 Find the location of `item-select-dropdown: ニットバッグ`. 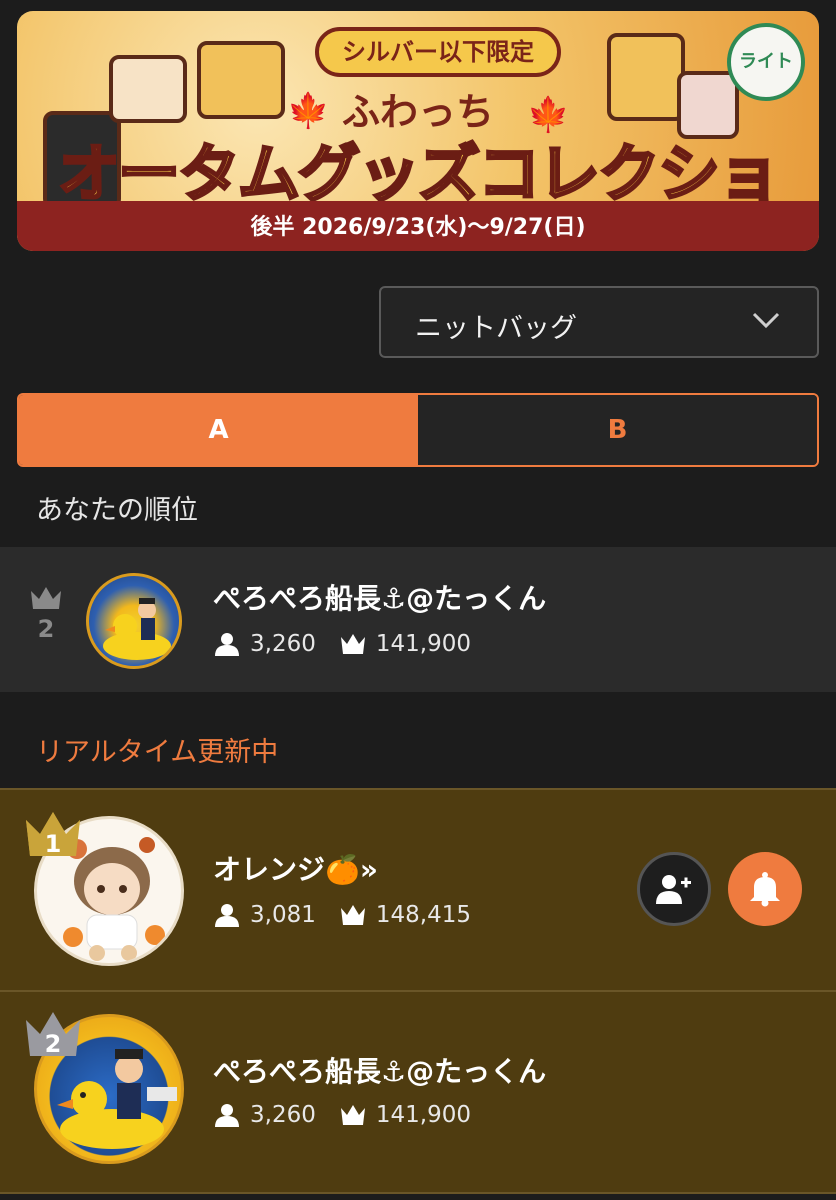

item-select-dropdown: ニットバッグ is located at coordinates (599, 322).